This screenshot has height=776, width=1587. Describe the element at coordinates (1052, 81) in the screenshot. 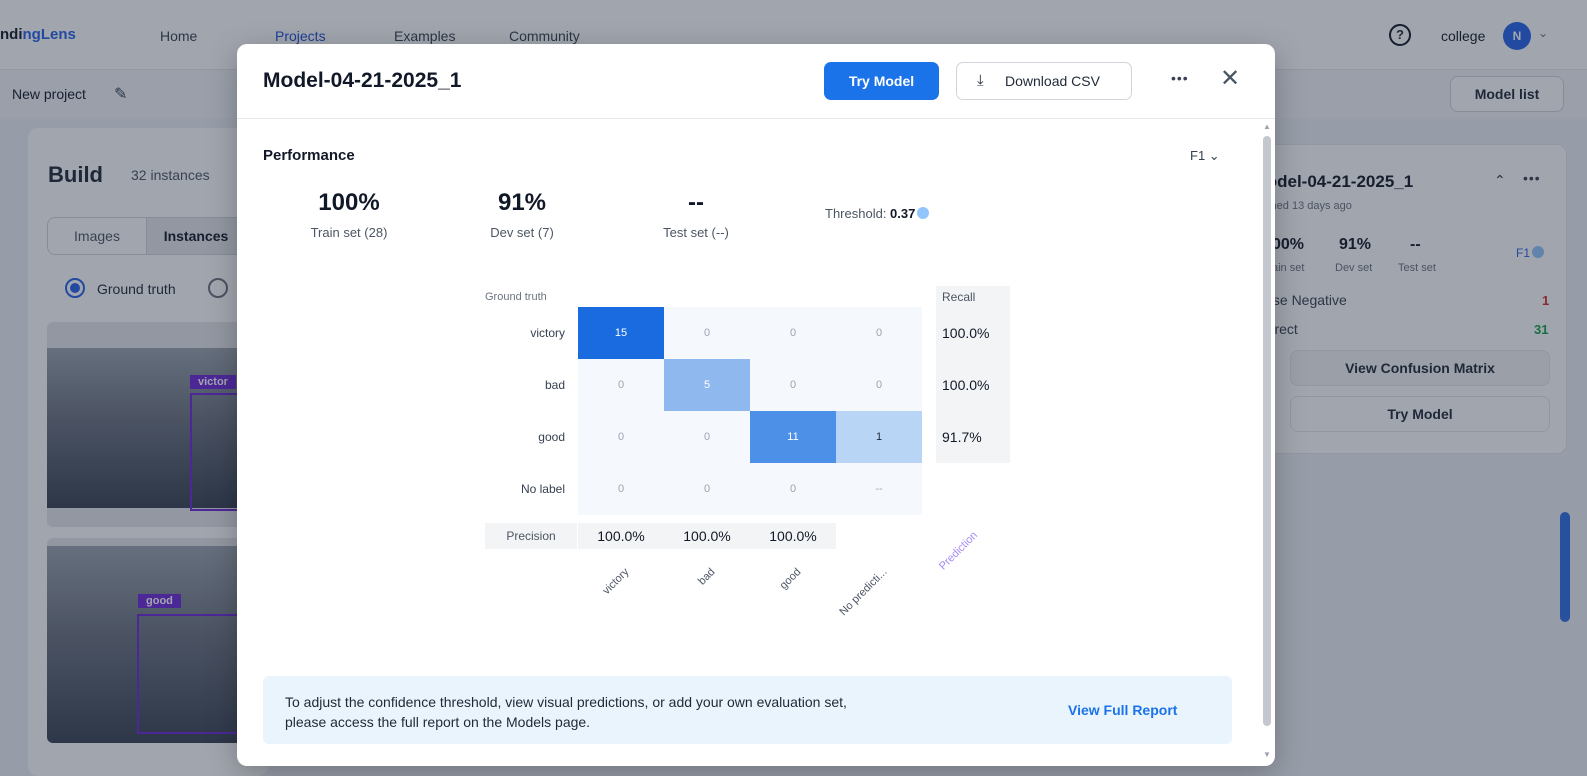

I see `download-csv-label: Download CSV` at that location.